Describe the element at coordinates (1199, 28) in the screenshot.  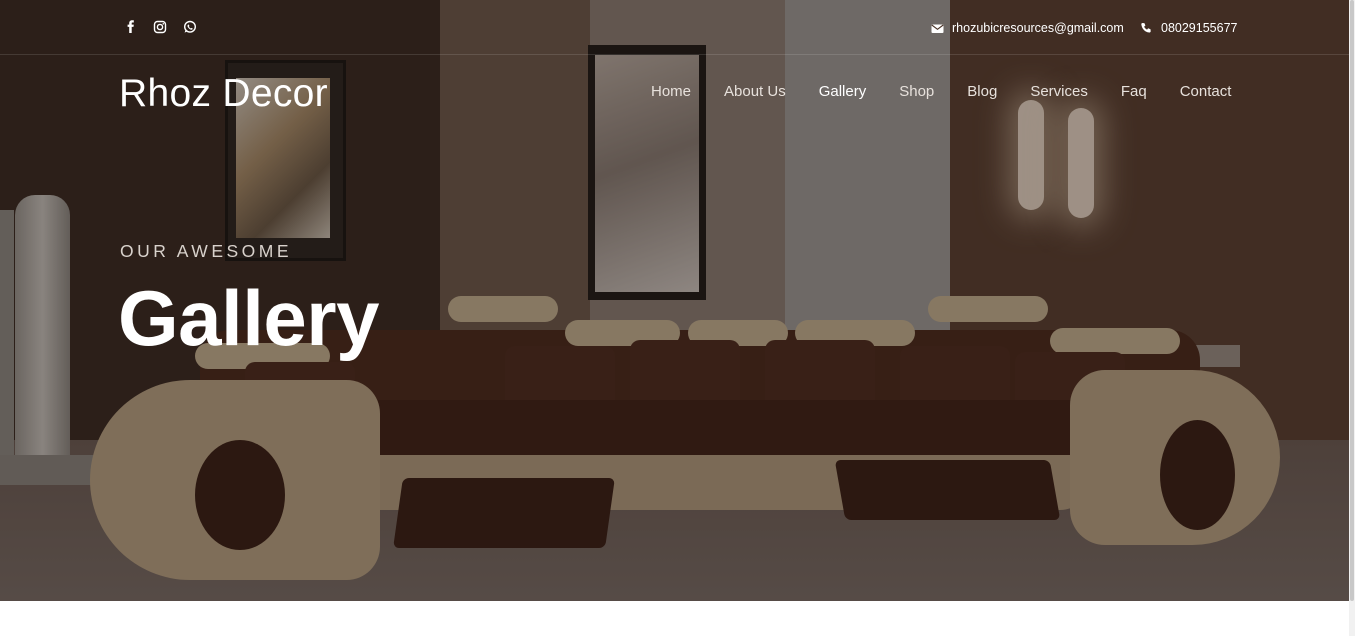
I see `phone-text: 08029155677` at that location.